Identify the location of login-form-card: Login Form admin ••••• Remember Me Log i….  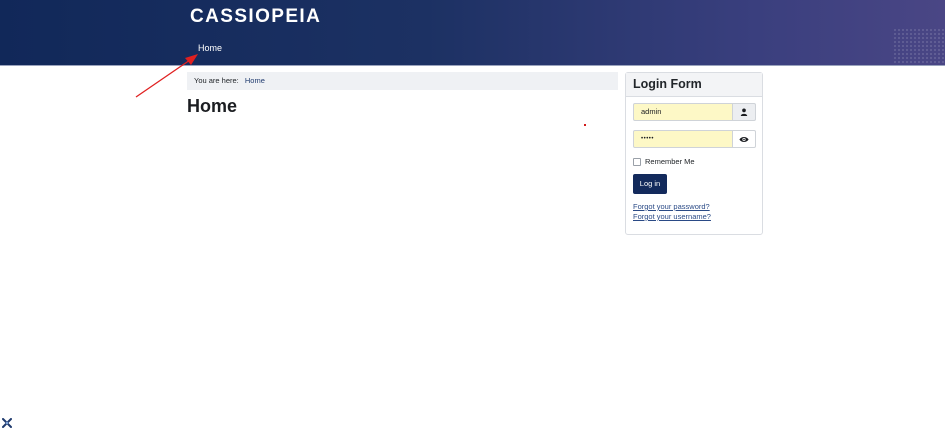
(694, 153).